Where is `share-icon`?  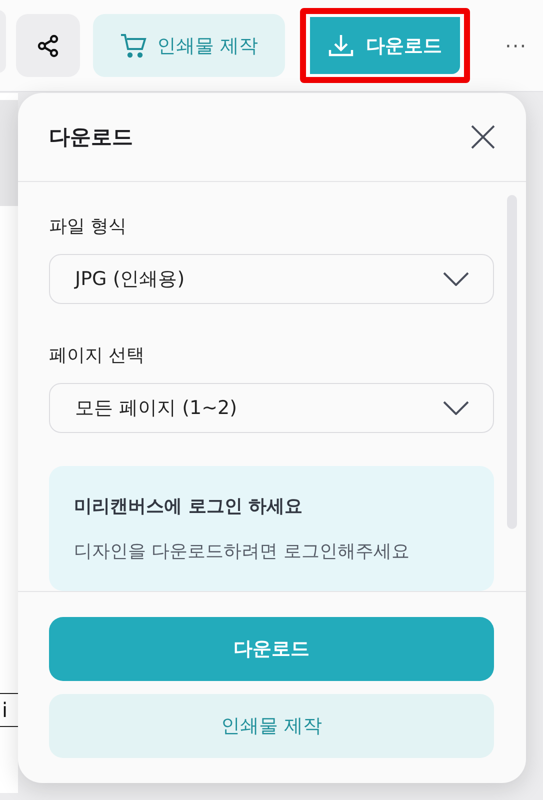 share-icon is located at coordinates (48, 46).